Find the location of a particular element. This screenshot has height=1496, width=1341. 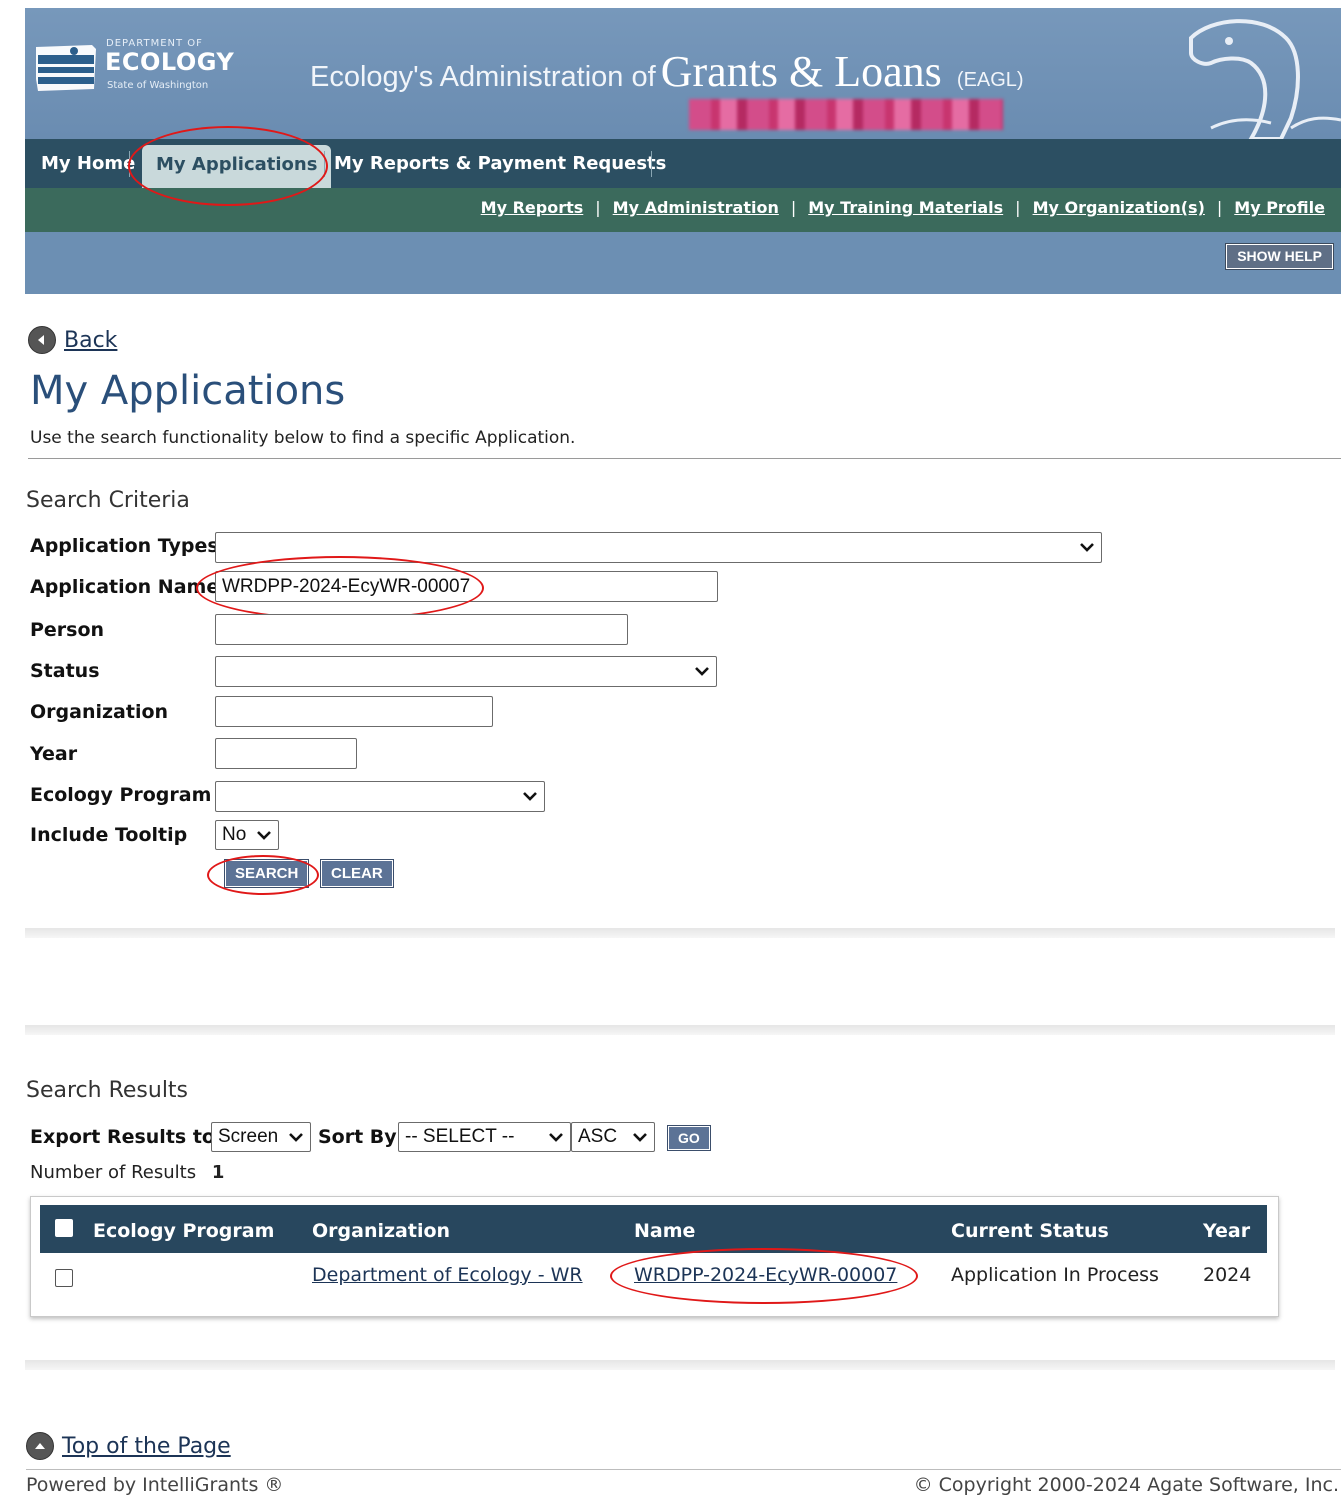

include-tooltip-select: No is located at coordinates (247, 835).